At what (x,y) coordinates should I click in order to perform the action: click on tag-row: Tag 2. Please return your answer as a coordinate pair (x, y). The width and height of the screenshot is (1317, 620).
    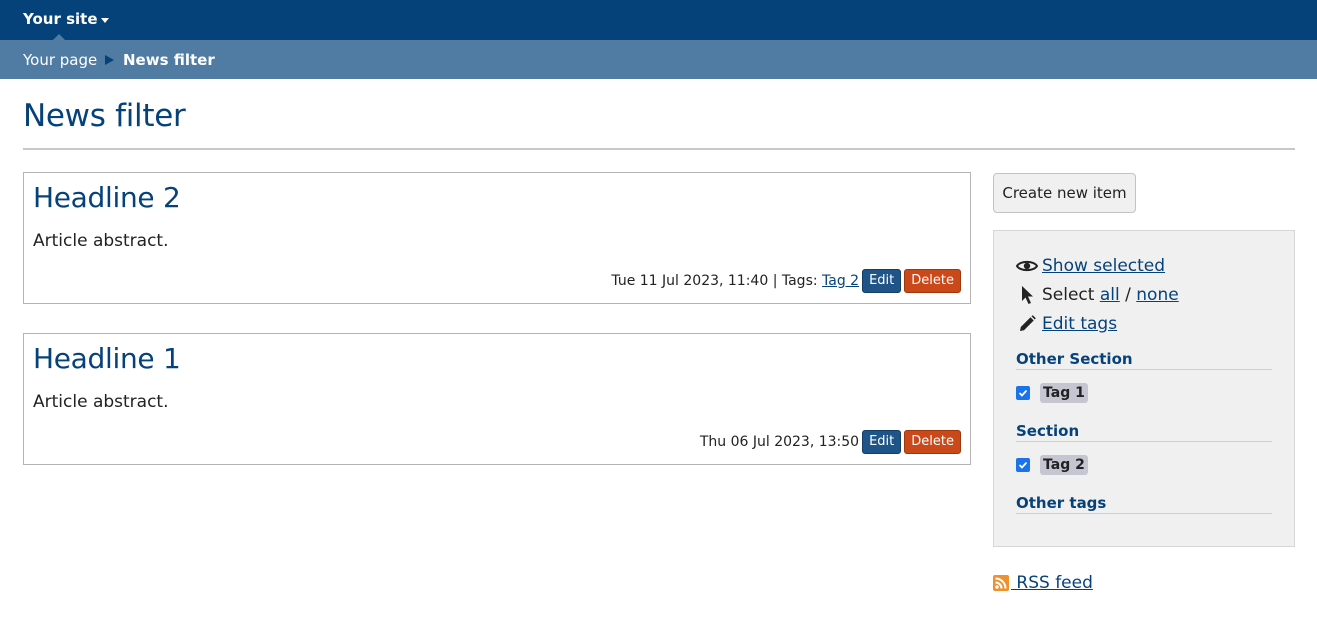
    Looking at the image, I should click on (1052, 465).